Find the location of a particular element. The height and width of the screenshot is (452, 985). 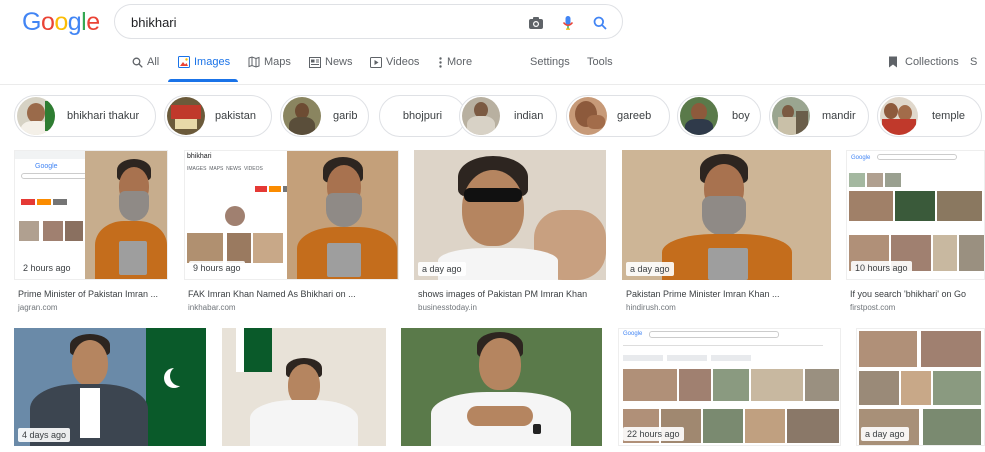

tab-label: Collections is located at coordinates (932, 62).